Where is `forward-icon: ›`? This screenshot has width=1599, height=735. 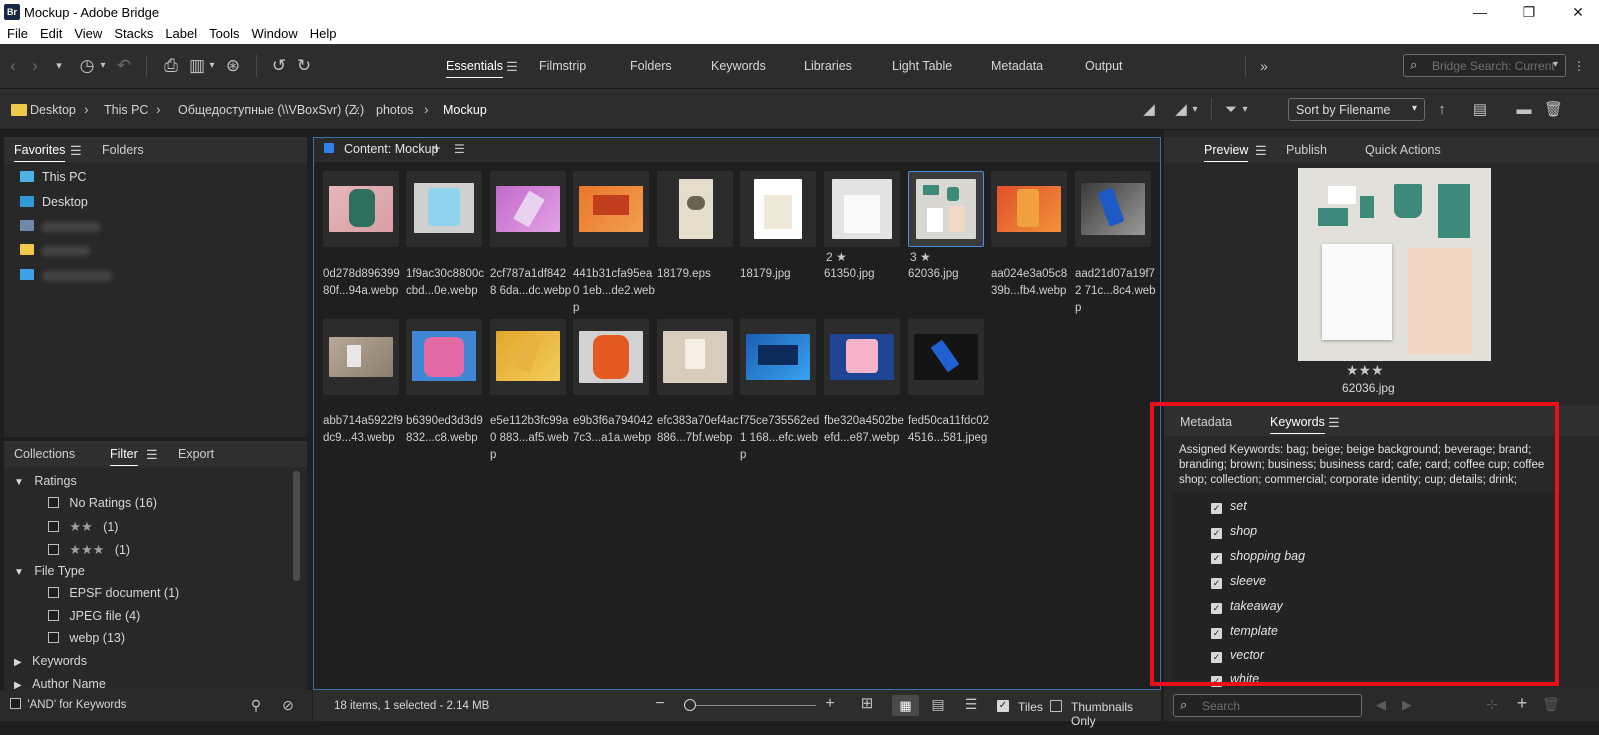 forward-icon: › is located at coordinates (35, 66).